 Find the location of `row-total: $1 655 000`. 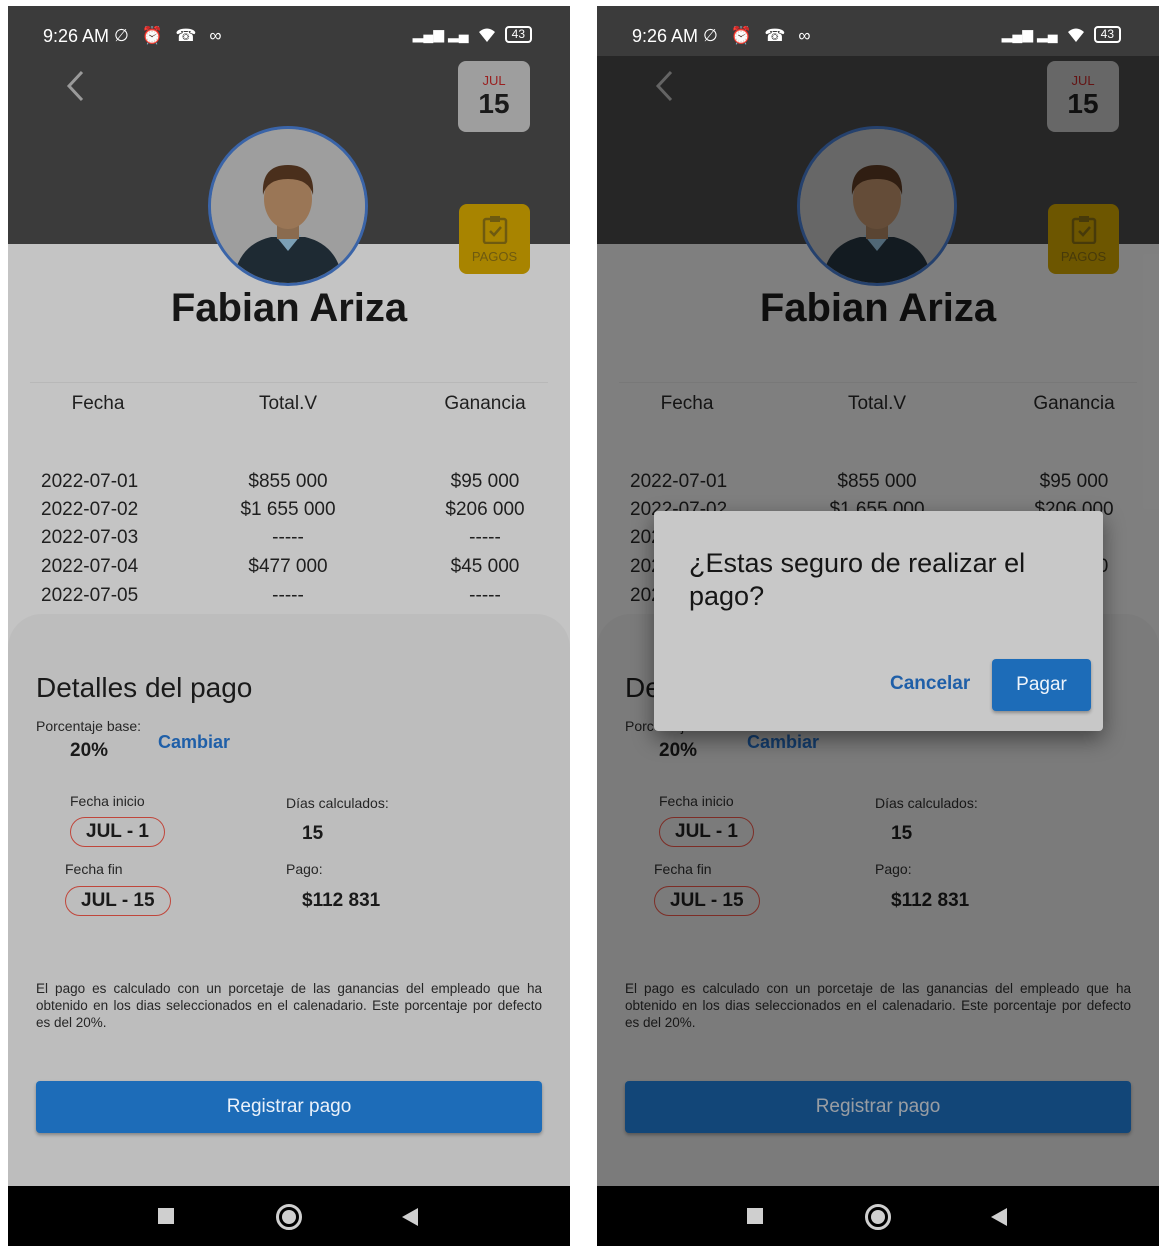

row-total: $1 655 000 is located at coordinates (288, 509).